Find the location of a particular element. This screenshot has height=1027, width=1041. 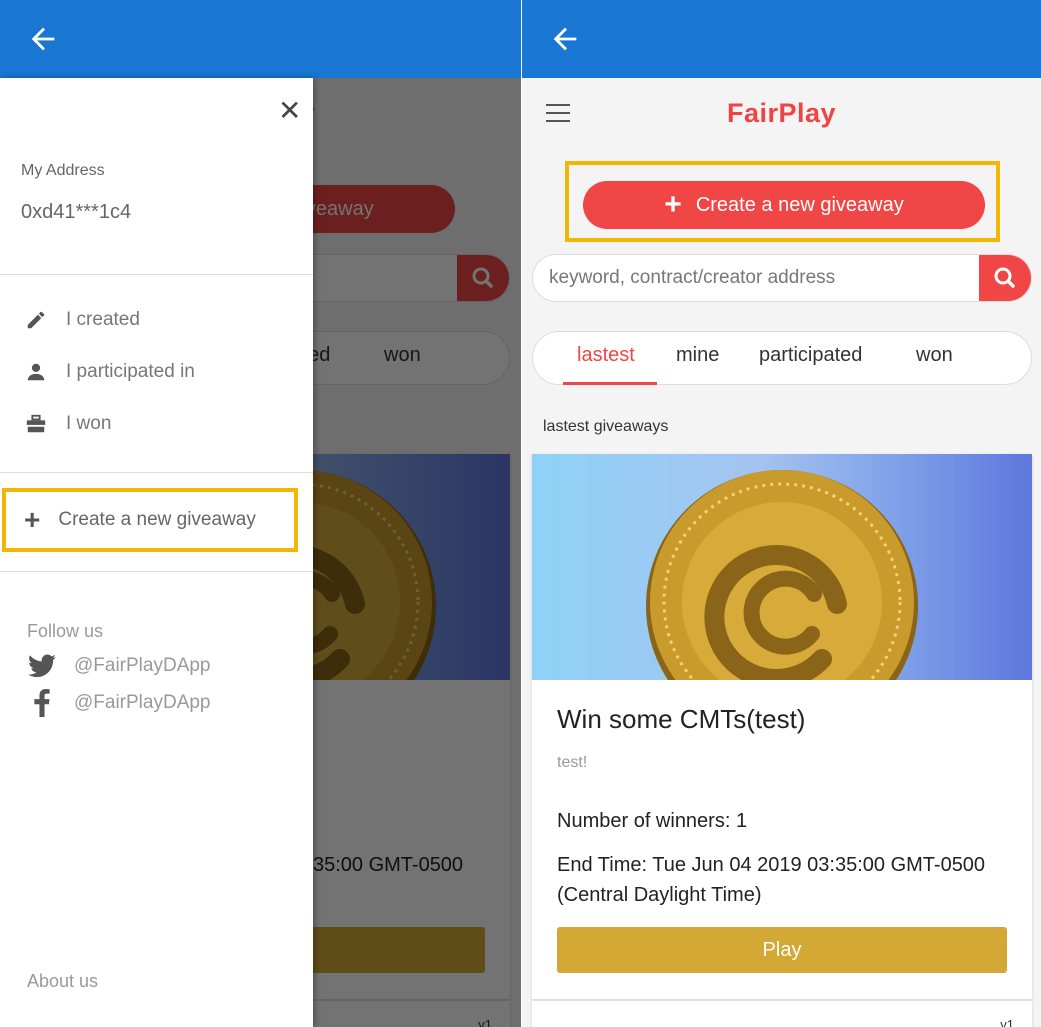

tab-lastest: lastest is located at coordinates (606, 355).